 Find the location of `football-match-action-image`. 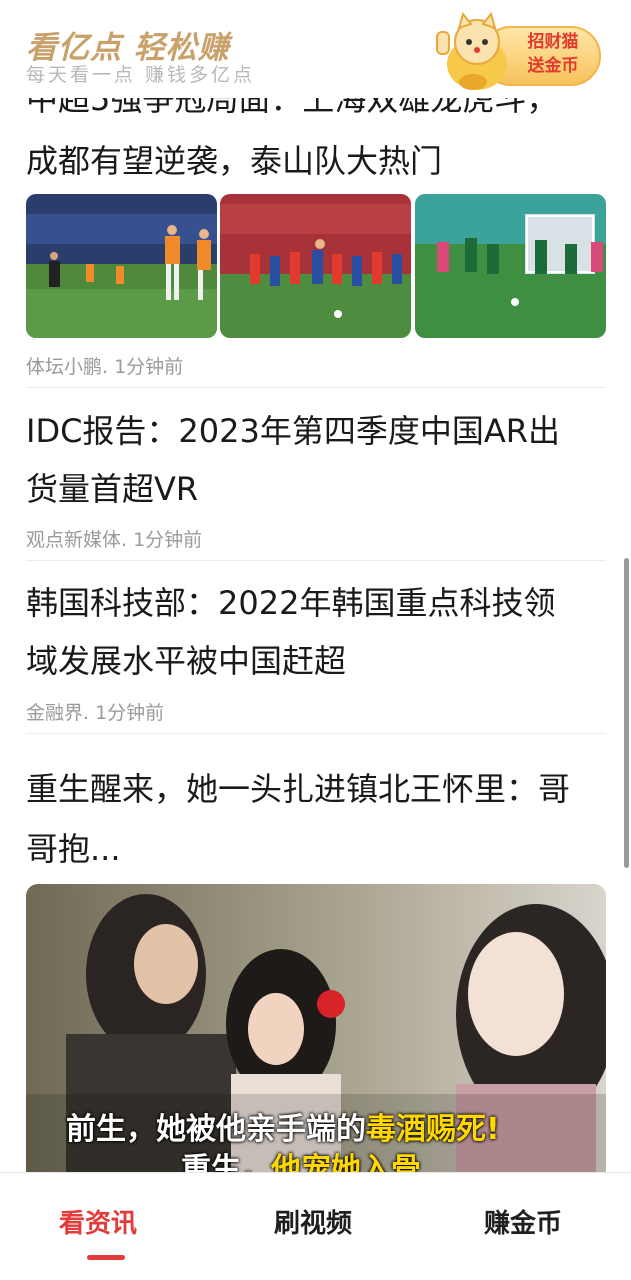

football-match-action-image is located at coordinates (315, 266).